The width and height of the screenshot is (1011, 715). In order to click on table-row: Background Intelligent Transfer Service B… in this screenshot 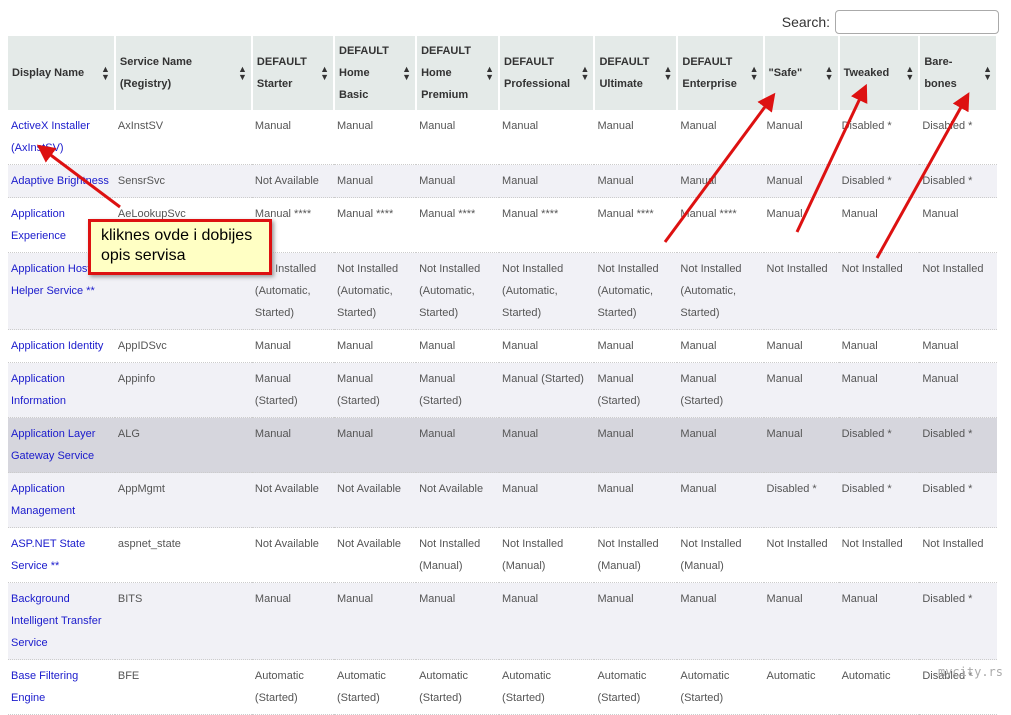, I will do `click(502, 621)`.